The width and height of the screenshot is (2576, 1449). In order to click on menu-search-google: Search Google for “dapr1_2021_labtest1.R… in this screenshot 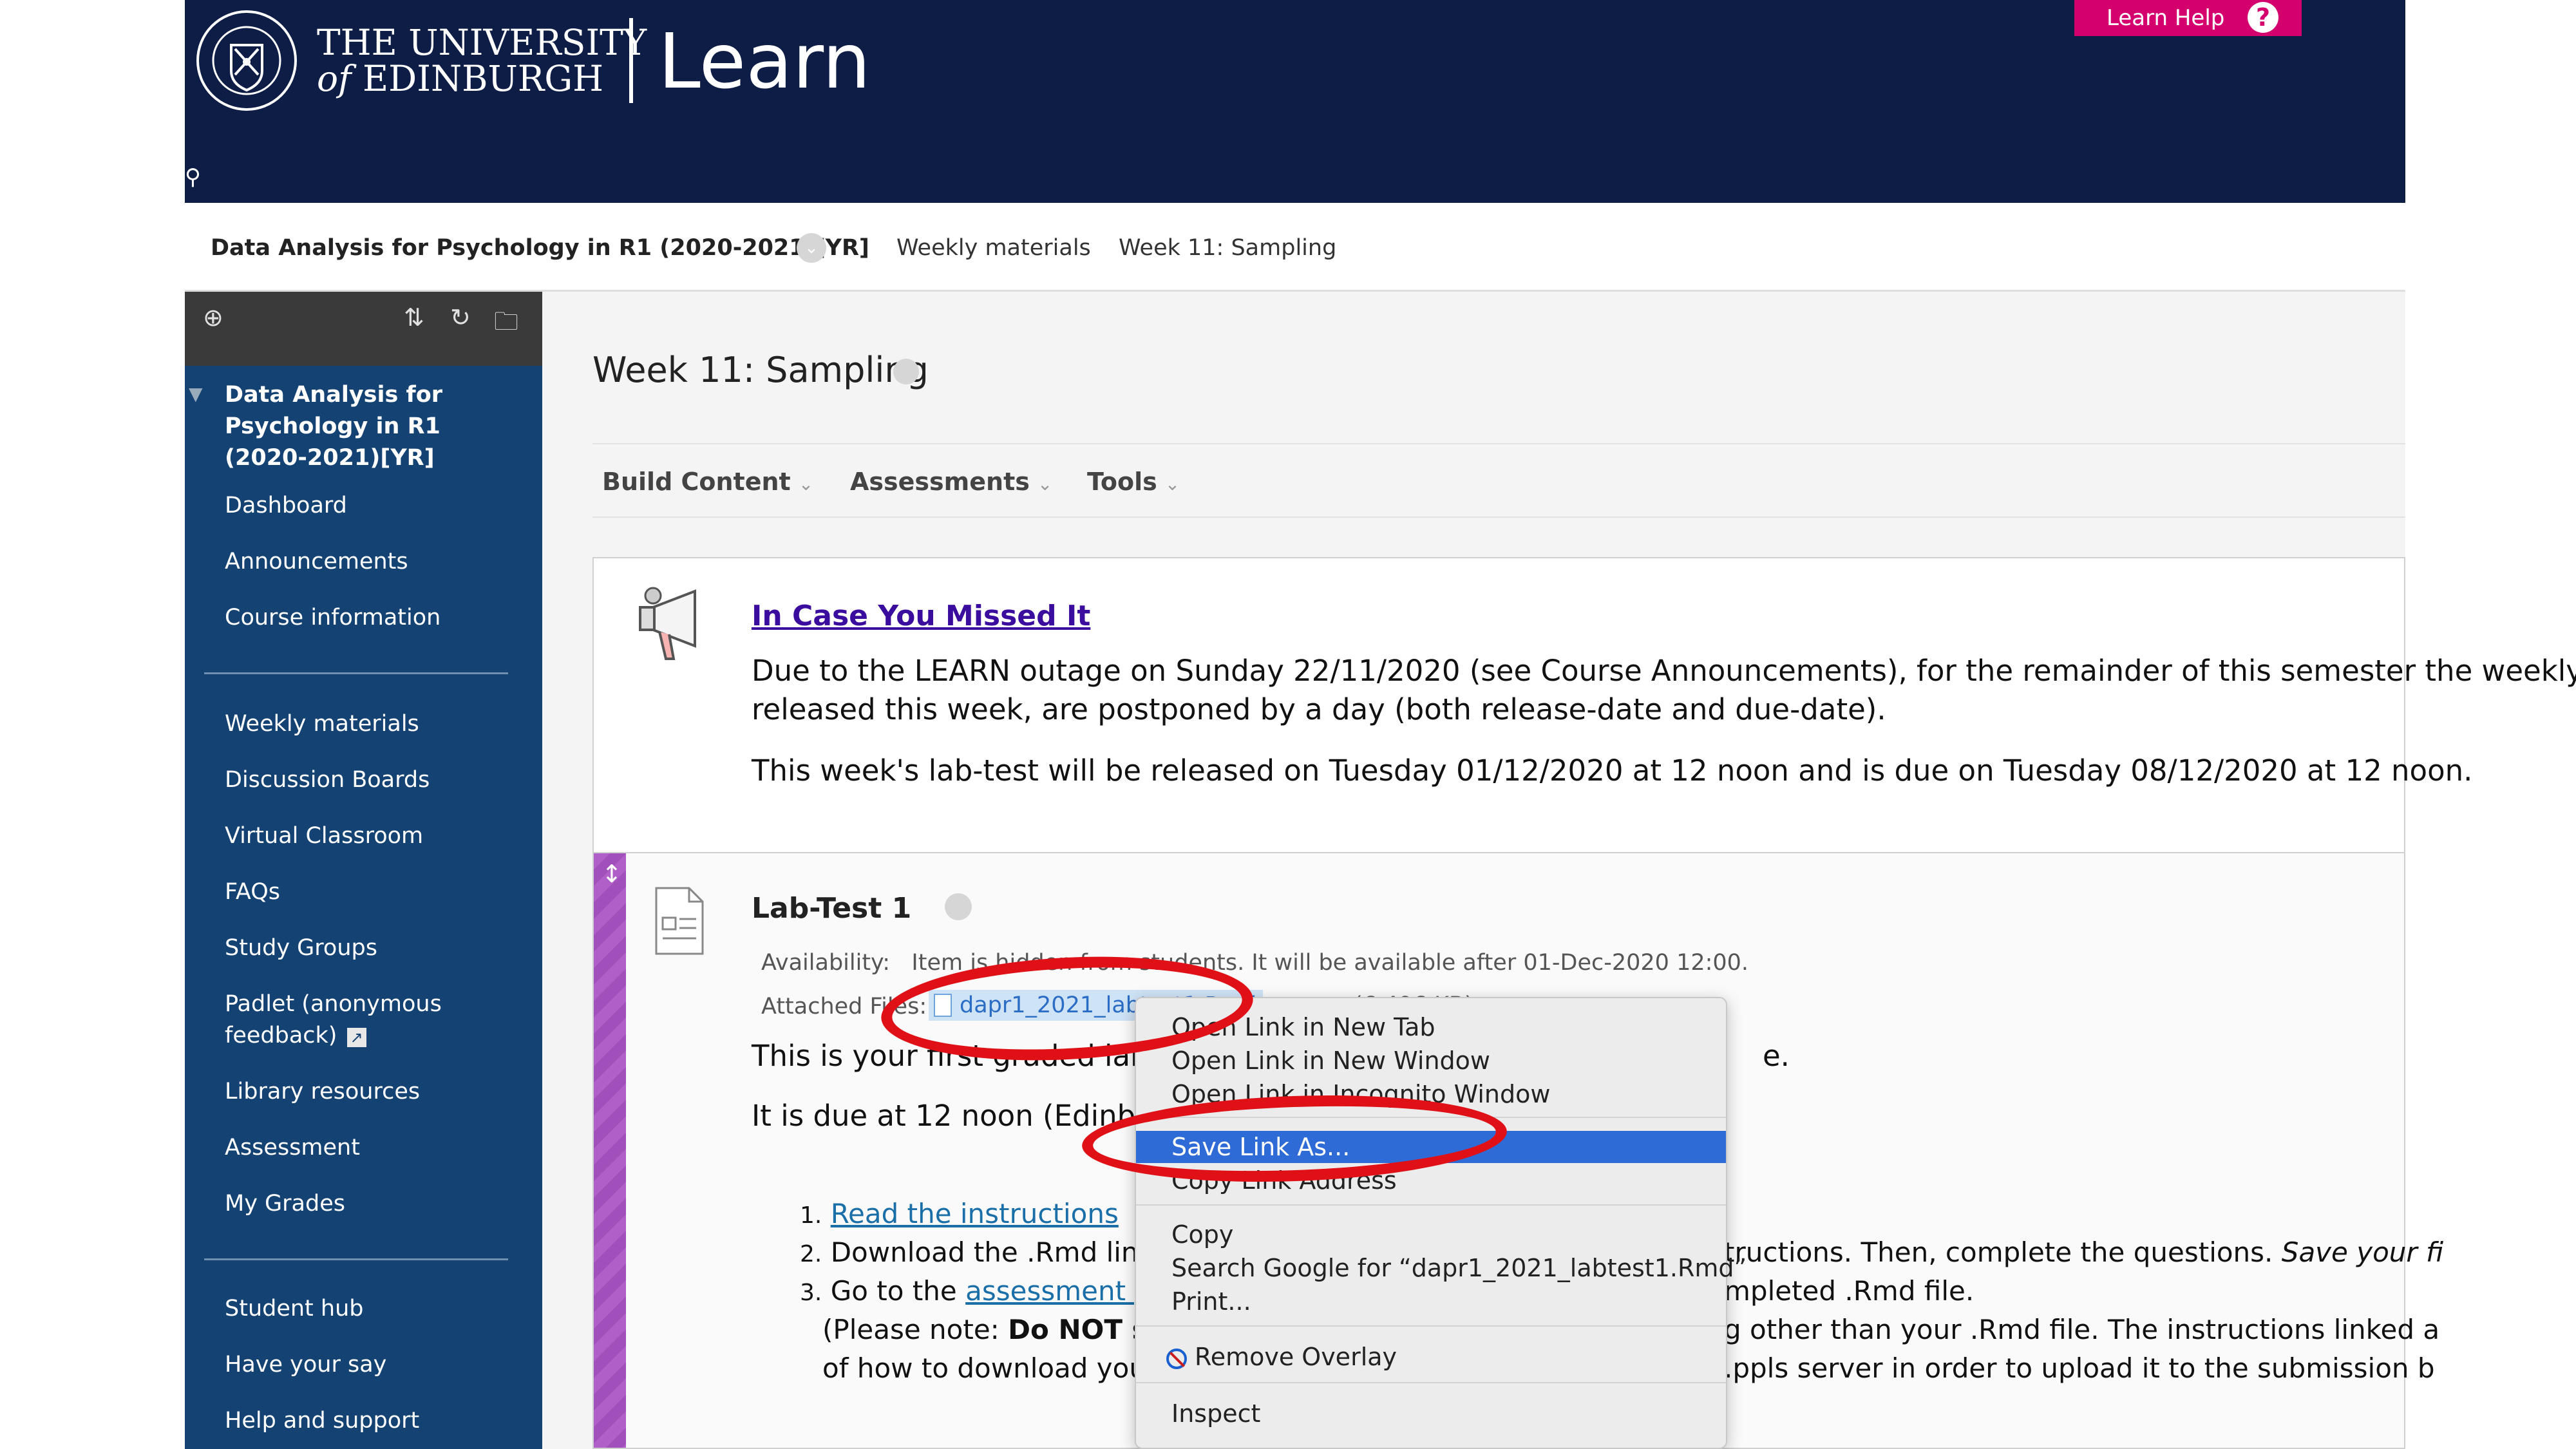, I will do `click(1442, 1268)`.